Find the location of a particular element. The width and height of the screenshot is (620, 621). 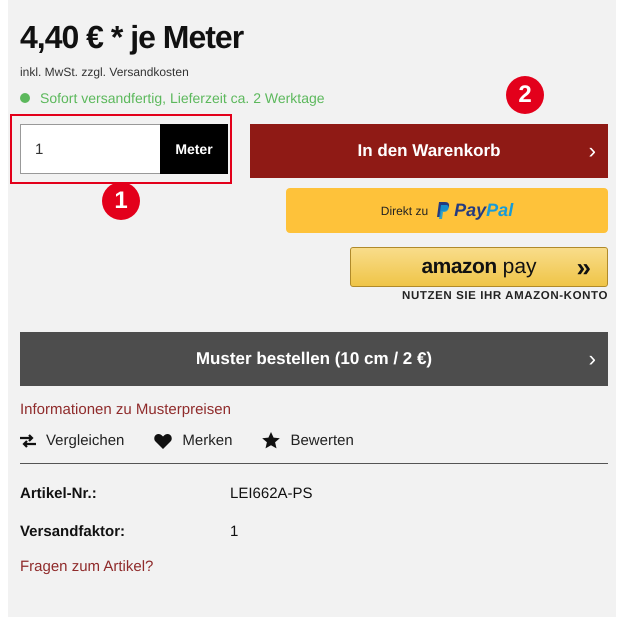

action-link: Vergleichen is located at coordinates (72, 440).